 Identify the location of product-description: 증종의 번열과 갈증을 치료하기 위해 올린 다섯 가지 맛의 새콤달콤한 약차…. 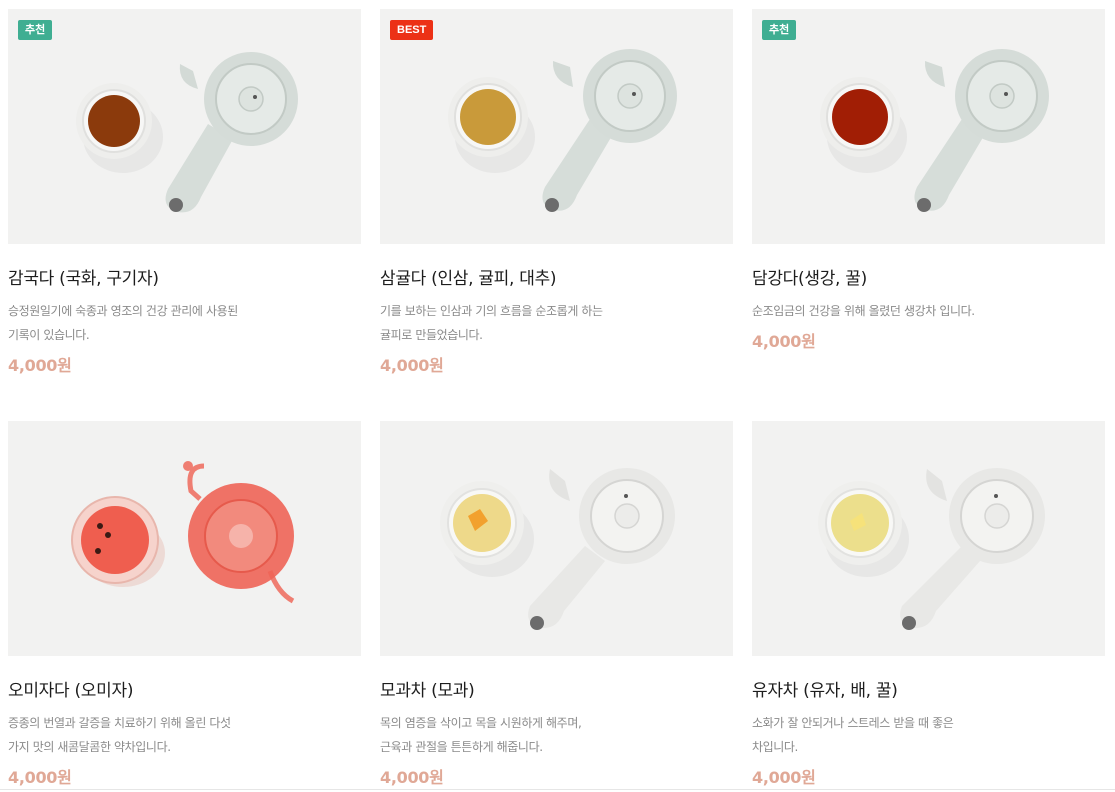
(119, 735).